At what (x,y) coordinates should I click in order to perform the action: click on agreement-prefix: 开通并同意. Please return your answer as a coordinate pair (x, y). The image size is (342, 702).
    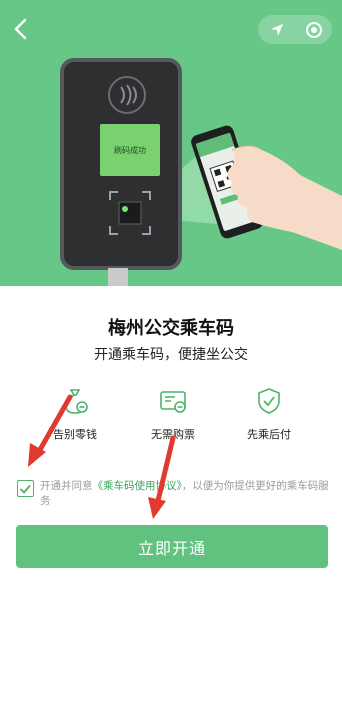
    Looking at the image, I should click on (66, 486).